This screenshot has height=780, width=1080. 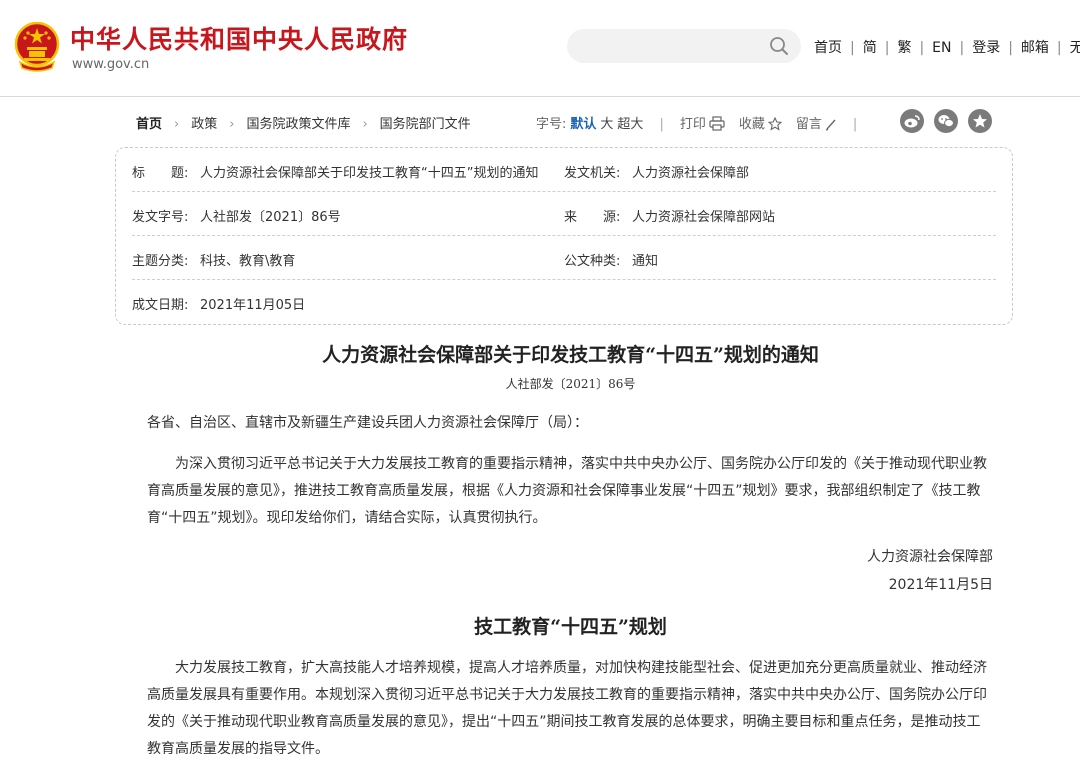 What do you see at coordinates (912, 121) in the screenshot?
I see `weibo-icon` at bounding box center [912, 121].